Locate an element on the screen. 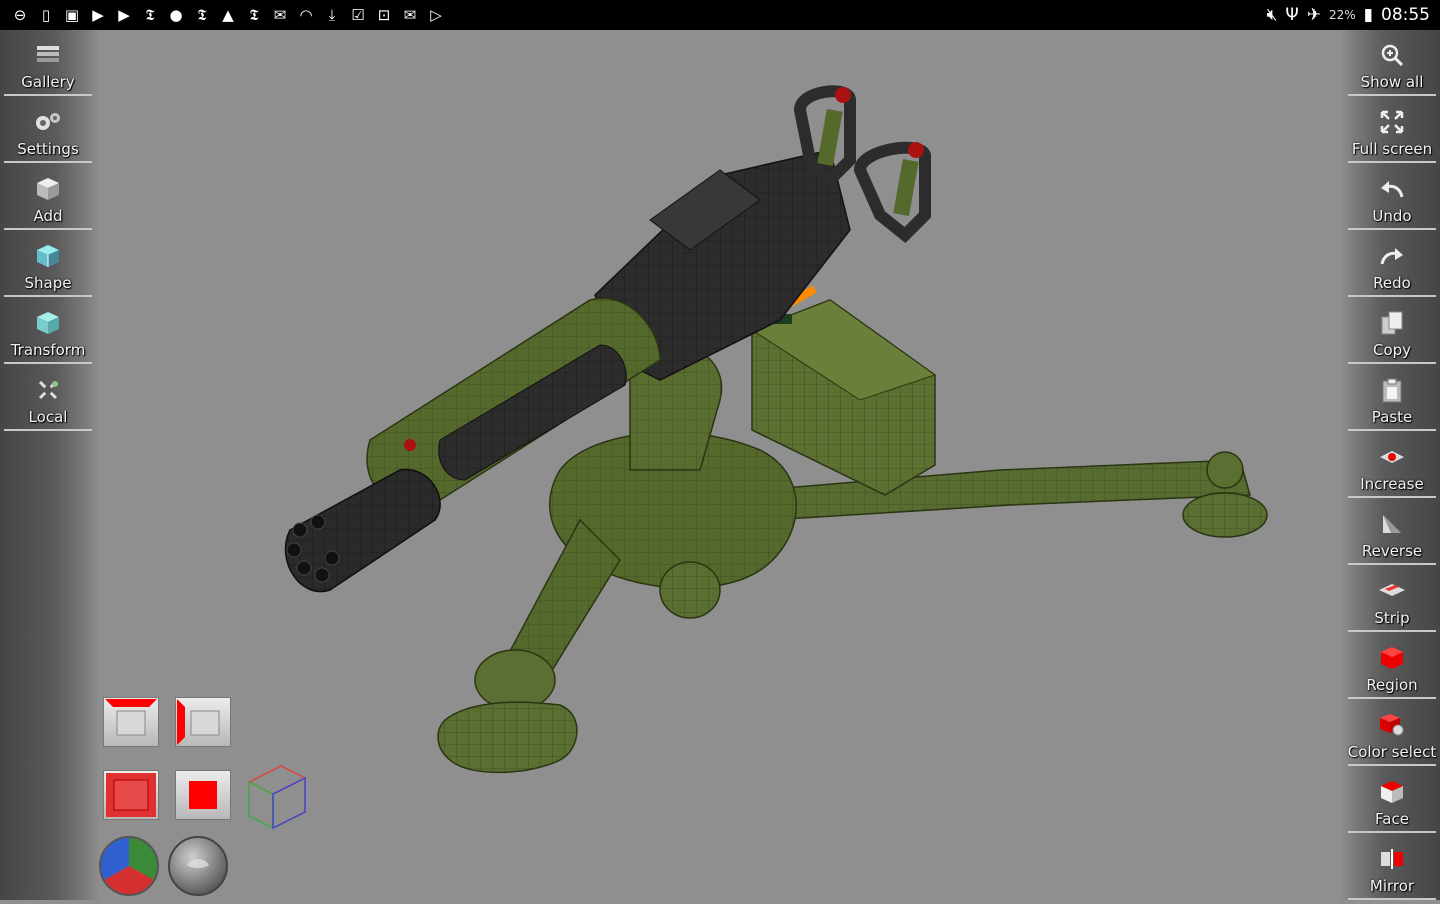  battery-percent: 22% is located at coordinates (1342, 15).